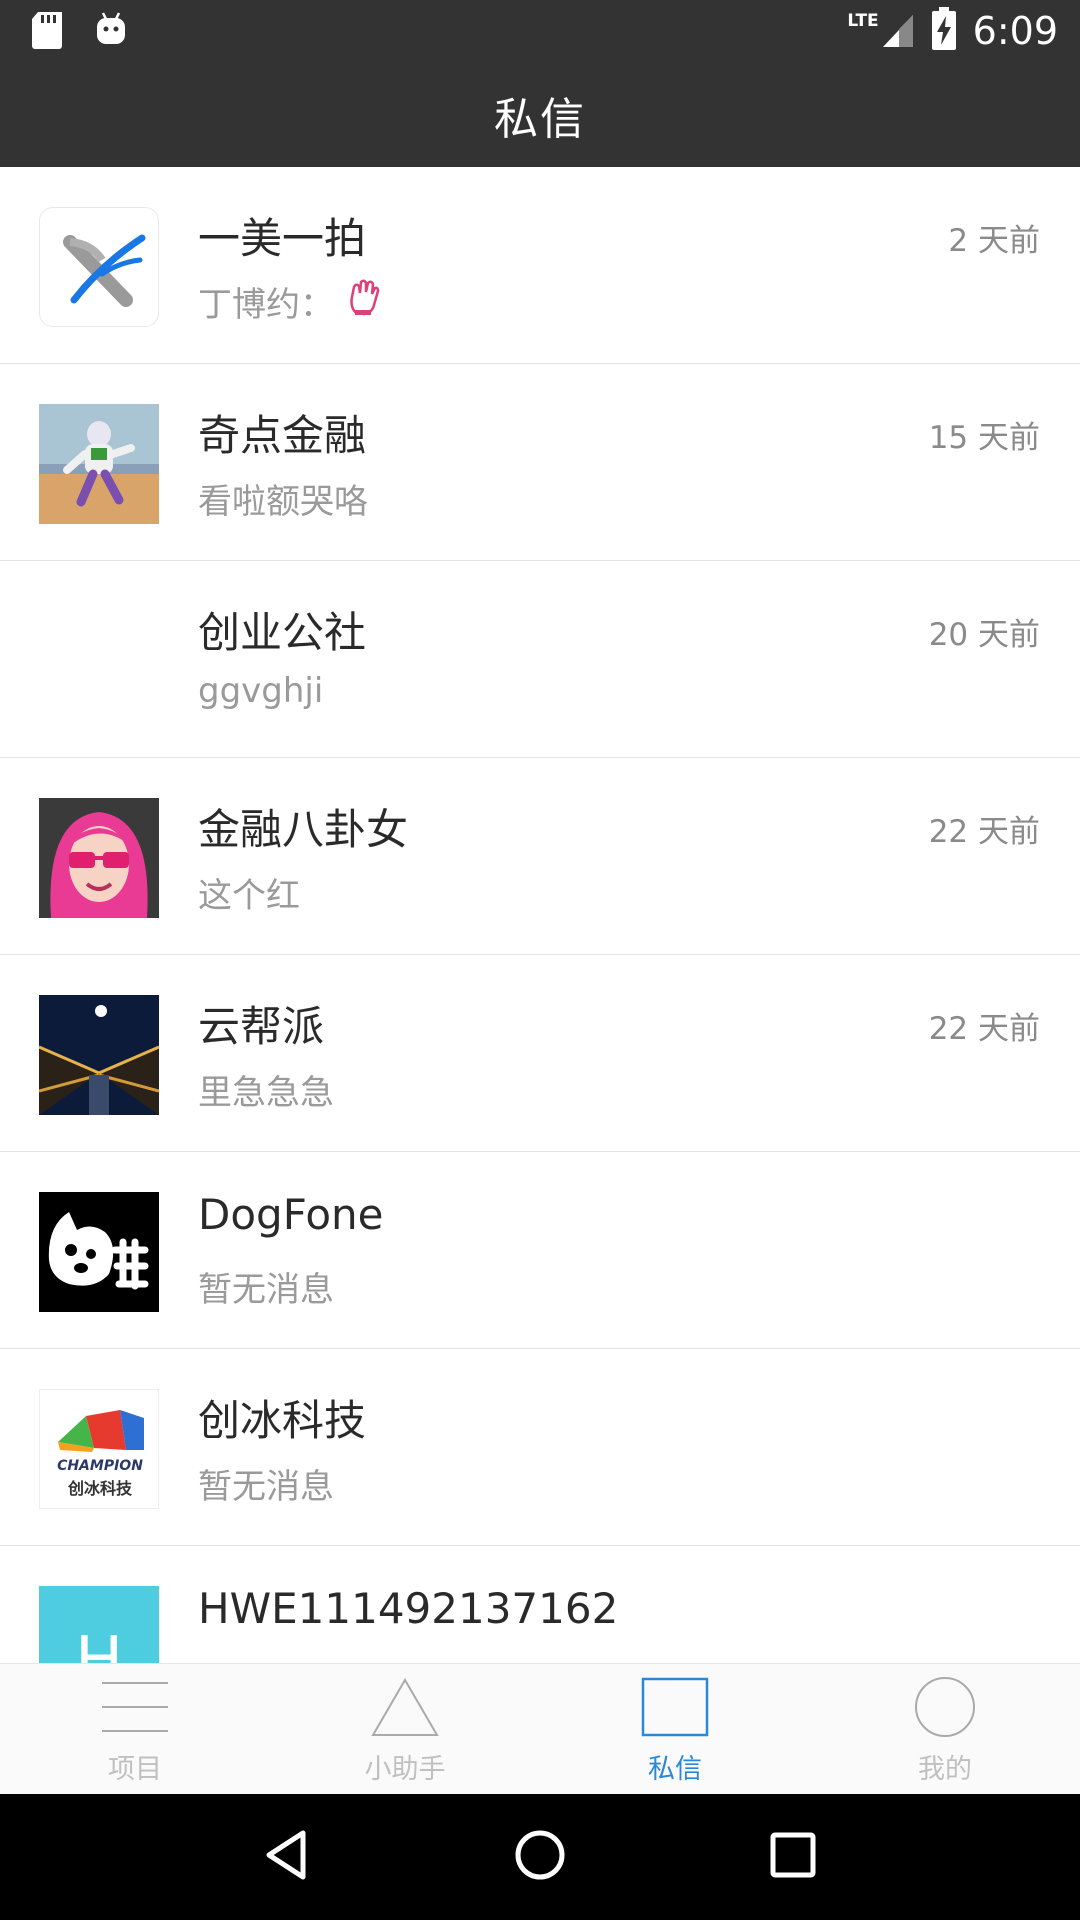  I want to click on conversation-preview: 这个红, so click(249, 896).